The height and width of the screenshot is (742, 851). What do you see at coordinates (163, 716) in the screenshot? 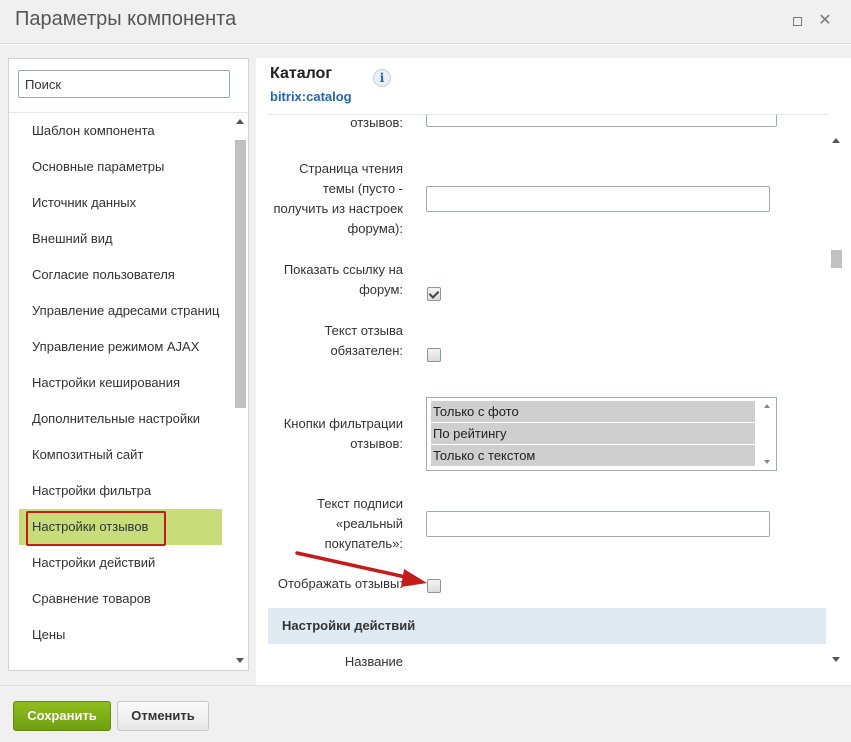
I see `cancel-button: Отменить` at bounding box center [163, 716].